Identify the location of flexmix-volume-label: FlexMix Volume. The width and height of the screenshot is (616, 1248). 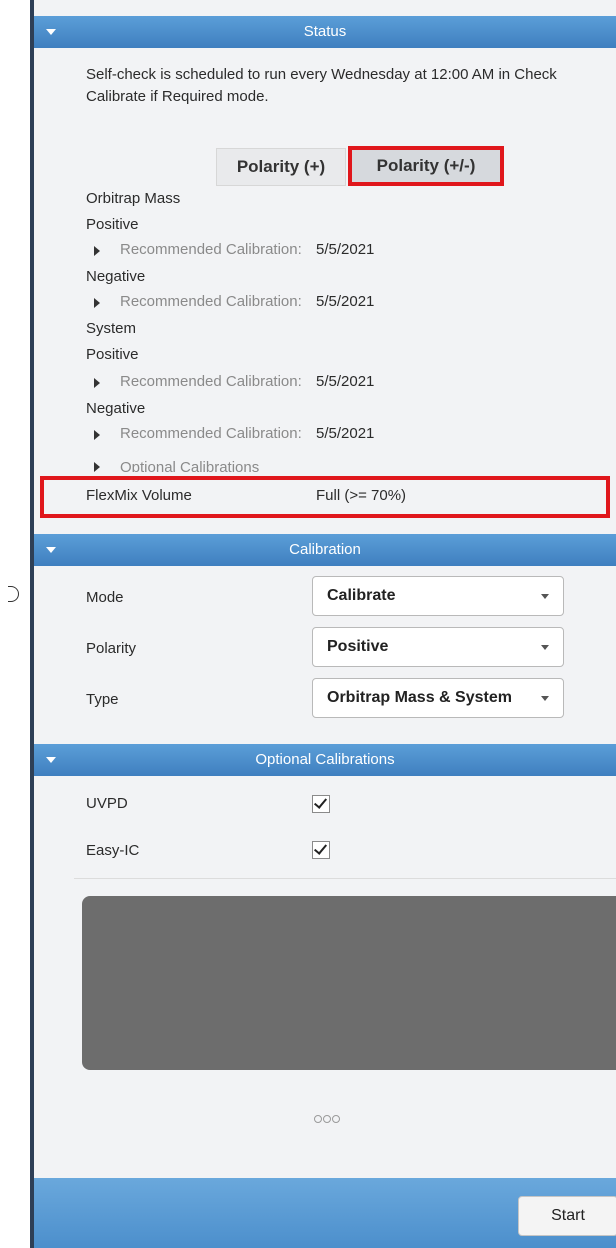
(139, 495).